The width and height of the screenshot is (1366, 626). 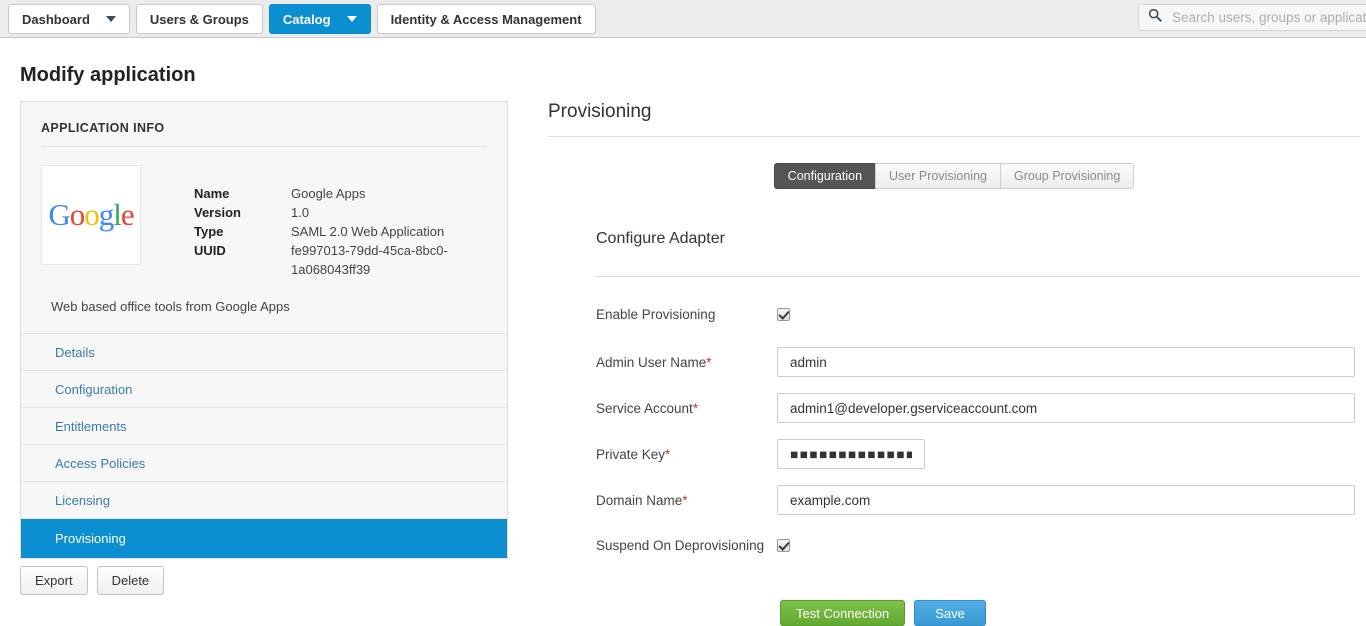 I want to click on application-logo: Google, so click(x=91, y=215).